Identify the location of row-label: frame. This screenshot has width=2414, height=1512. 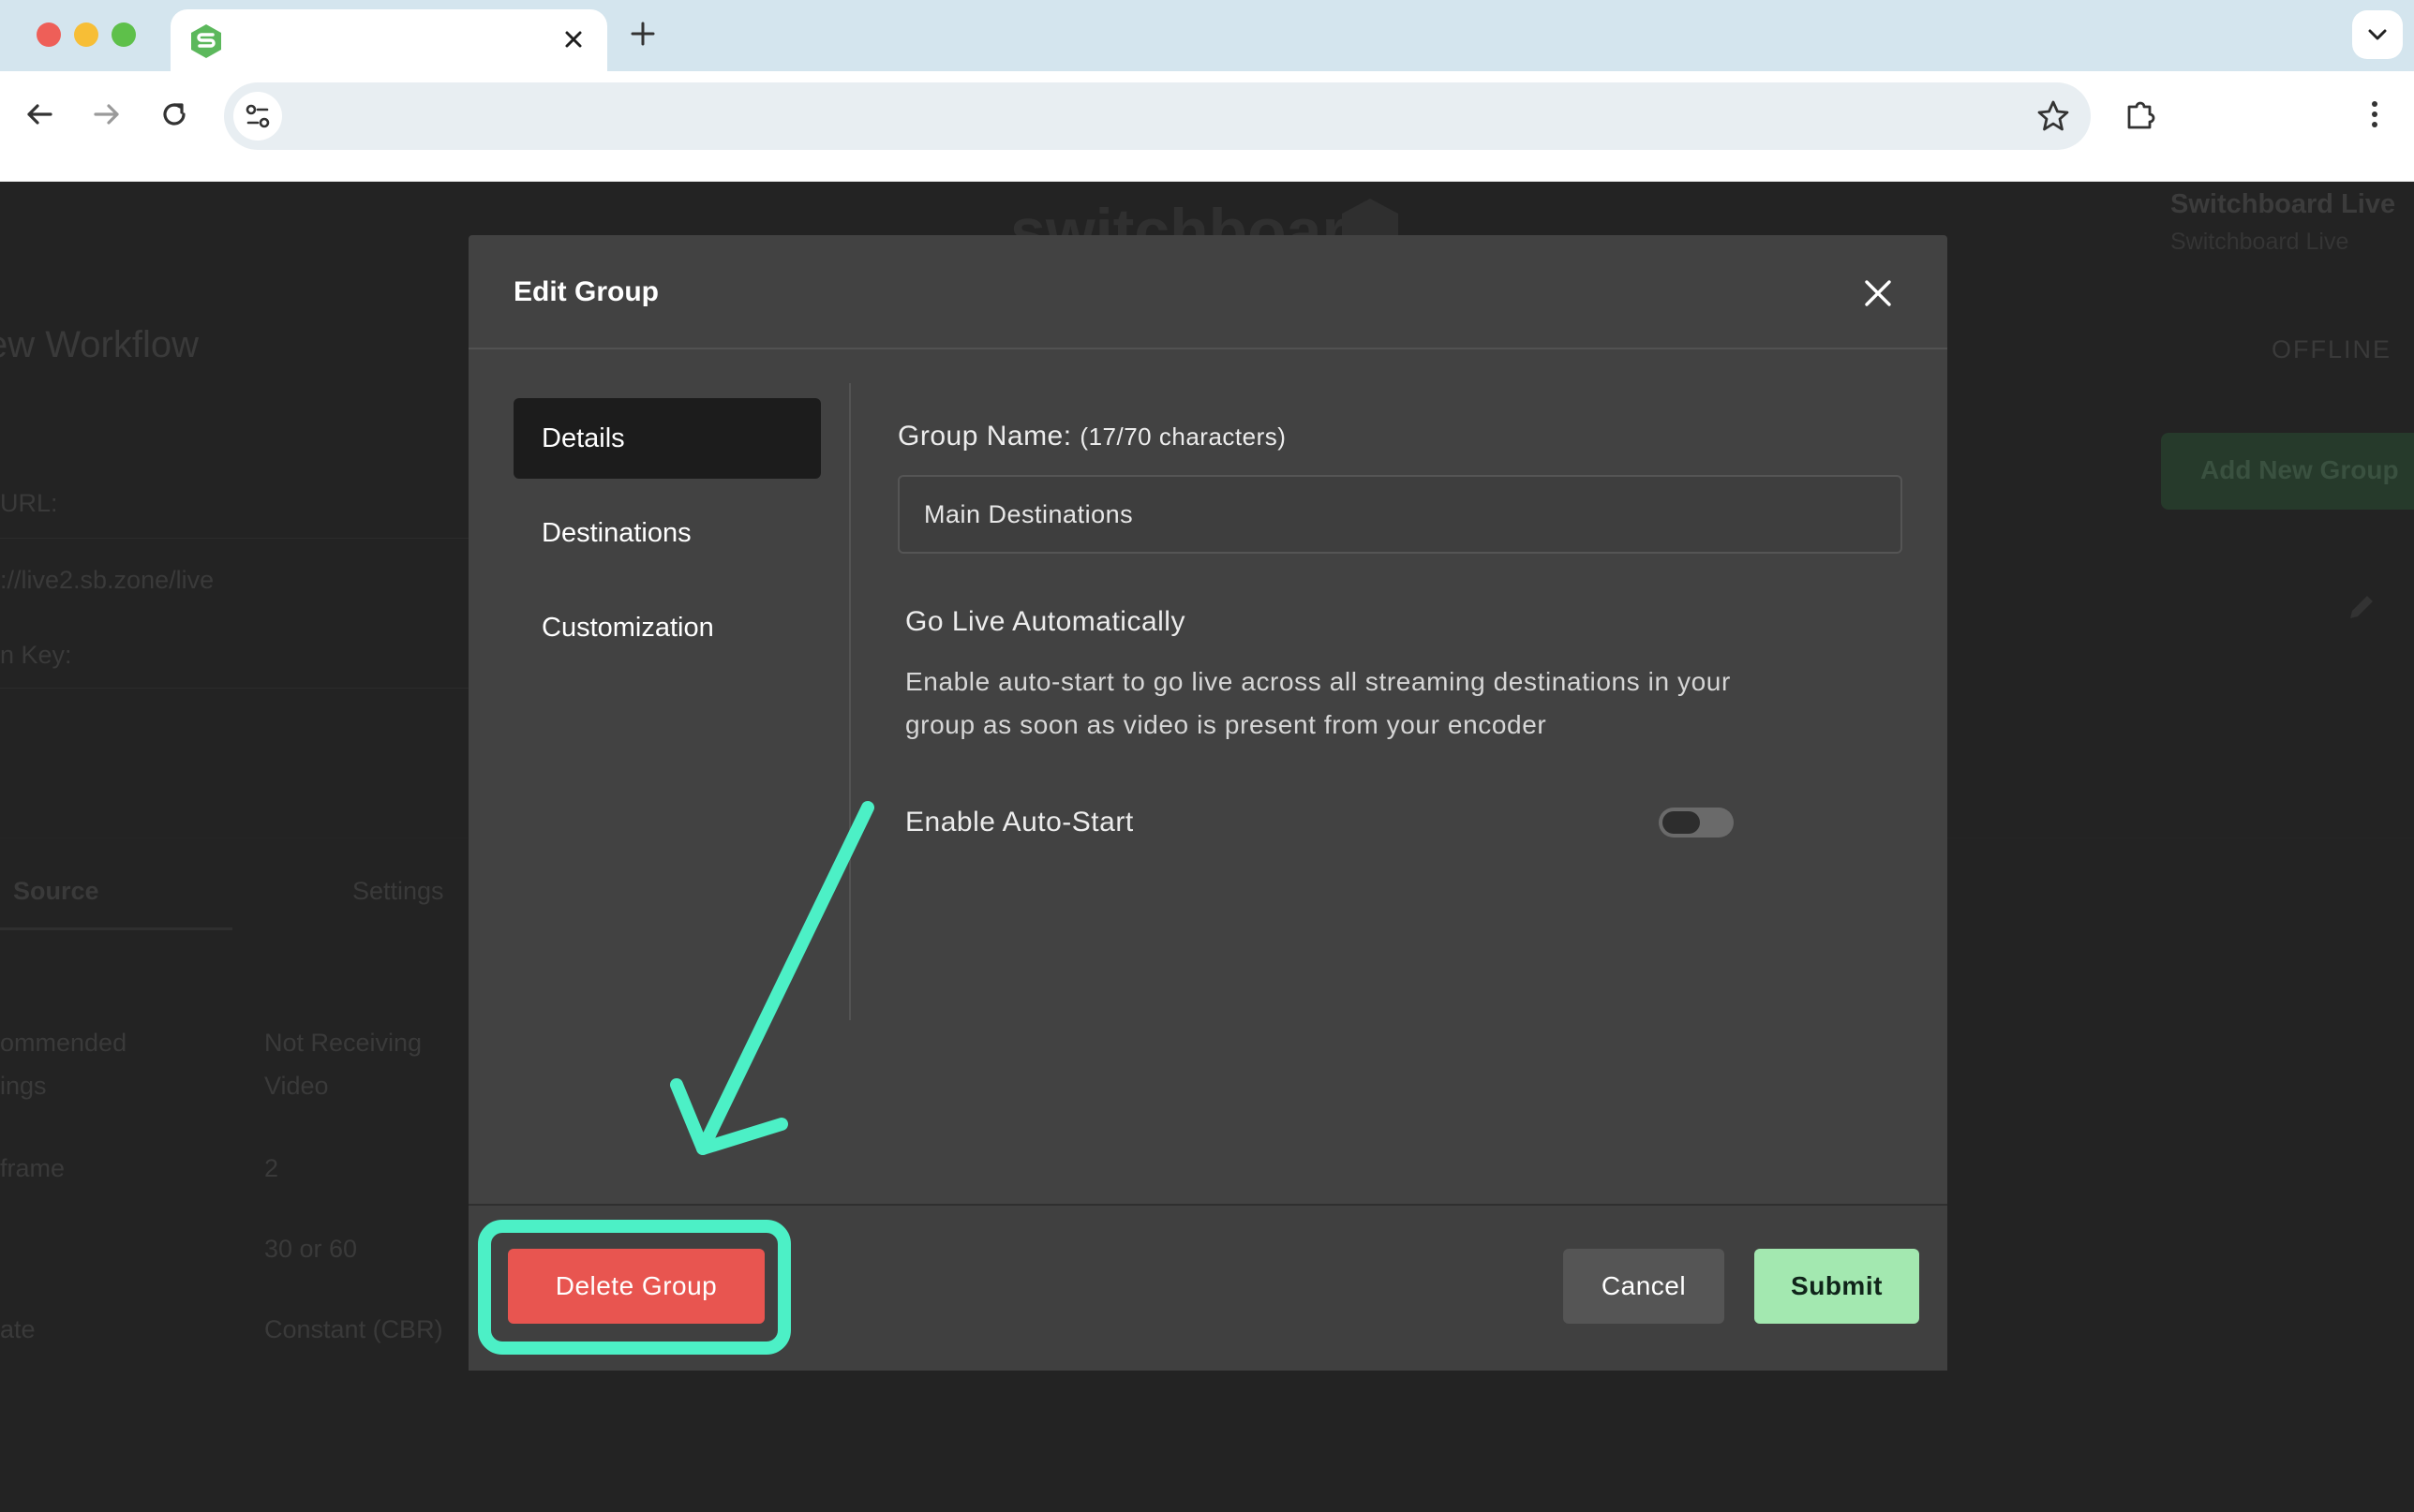
(33, 1168).